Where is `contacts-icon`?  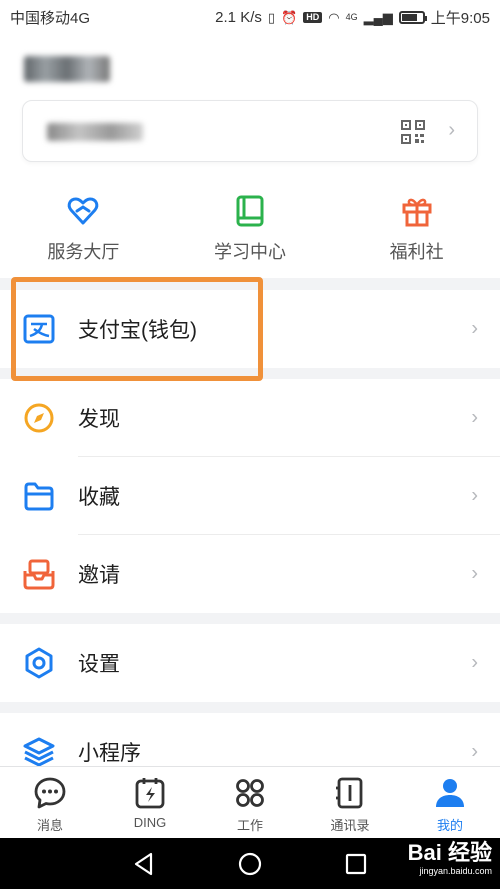 contacts-icon is located at coordinates (349, 793).